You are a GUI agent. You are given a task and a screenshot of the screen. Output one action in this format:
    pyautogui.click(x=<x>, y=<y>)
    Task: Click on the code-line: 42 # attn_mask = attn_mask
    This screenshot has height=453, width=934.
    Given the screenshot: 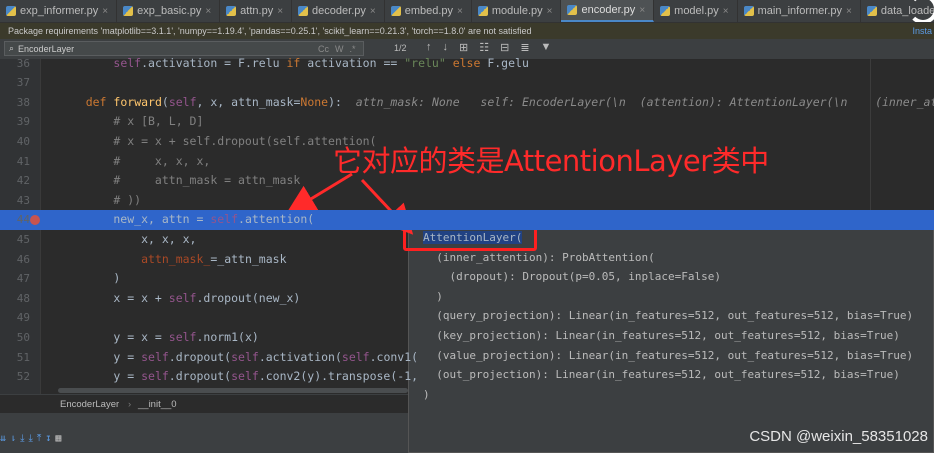 What is the action you would take?
    pyautogui.click(x=467, y=181)
    